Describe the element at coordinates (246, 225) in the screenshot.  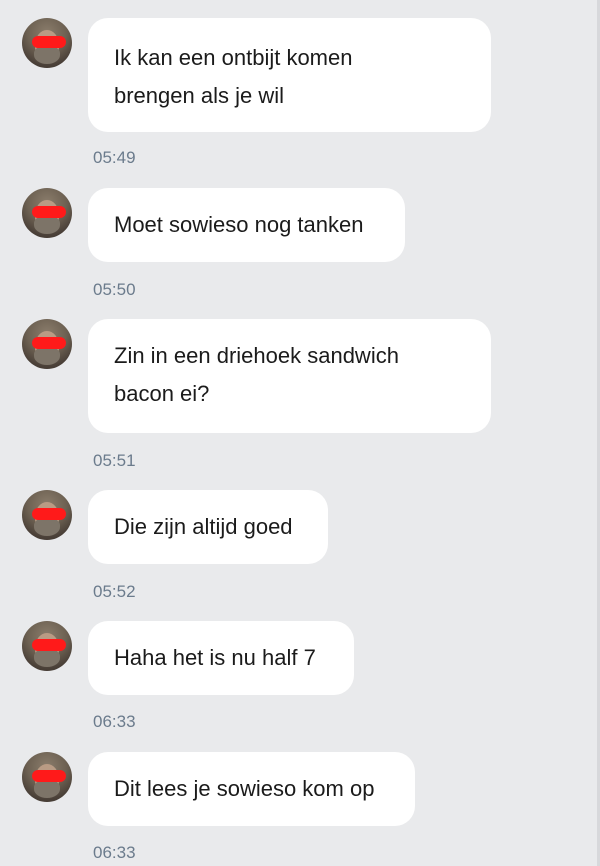
I see `message-bubble: Moet sowieso nog tanken` at that location.